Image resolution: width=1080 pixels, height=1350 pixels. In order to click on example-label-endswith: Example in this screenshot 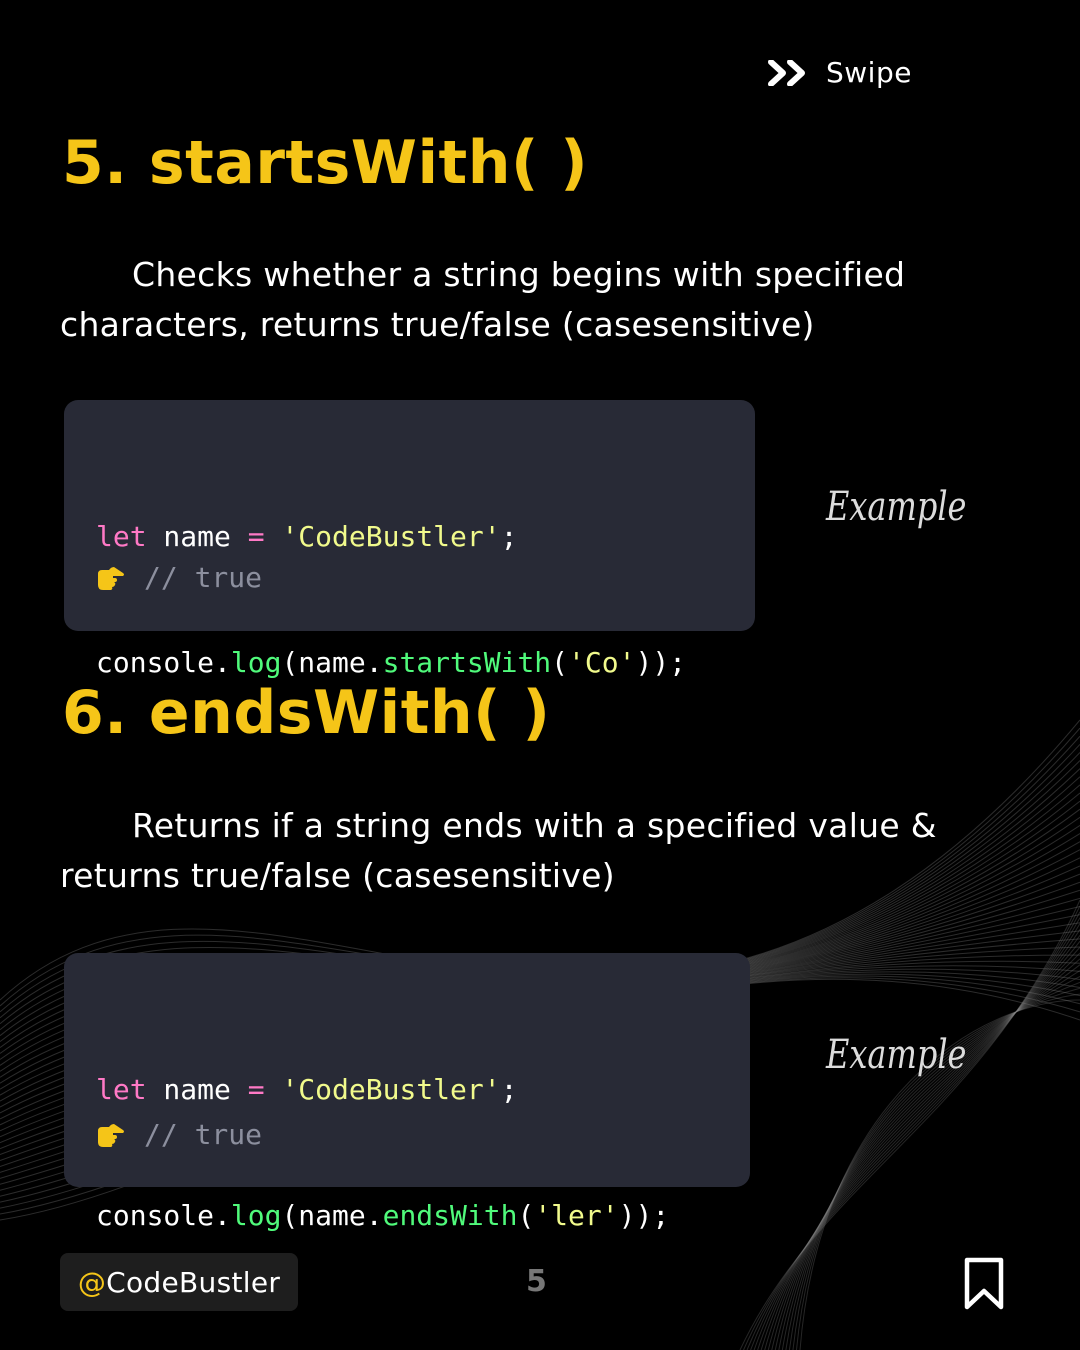, I will do `click(896, 1055)`.